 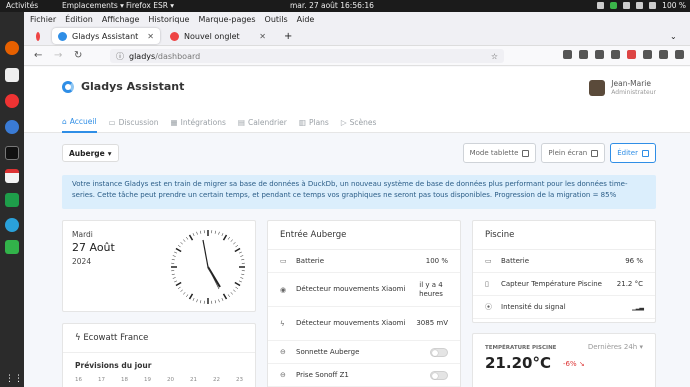 I want to click on app-grid-icon: ⋮⋮, so click(x=14, y=380).